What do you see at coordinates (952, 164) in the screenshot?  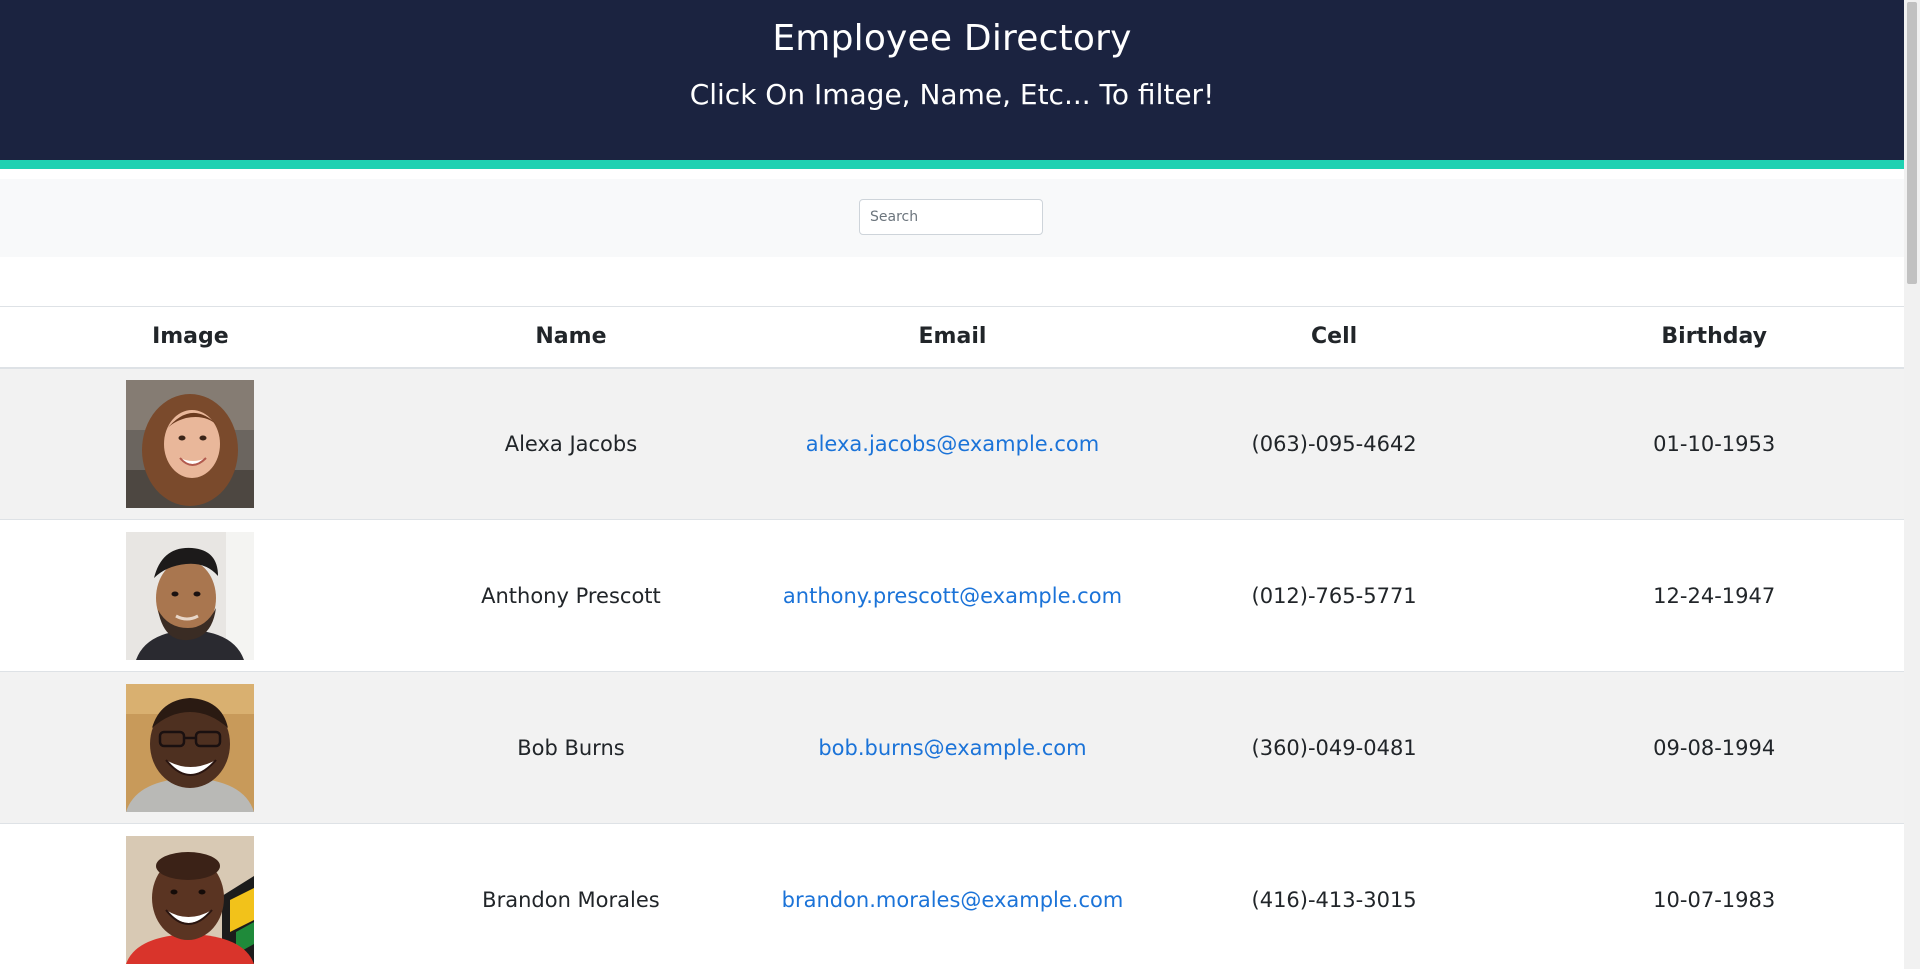 I see `header-accent-bar` at bounding box center [952, 164].